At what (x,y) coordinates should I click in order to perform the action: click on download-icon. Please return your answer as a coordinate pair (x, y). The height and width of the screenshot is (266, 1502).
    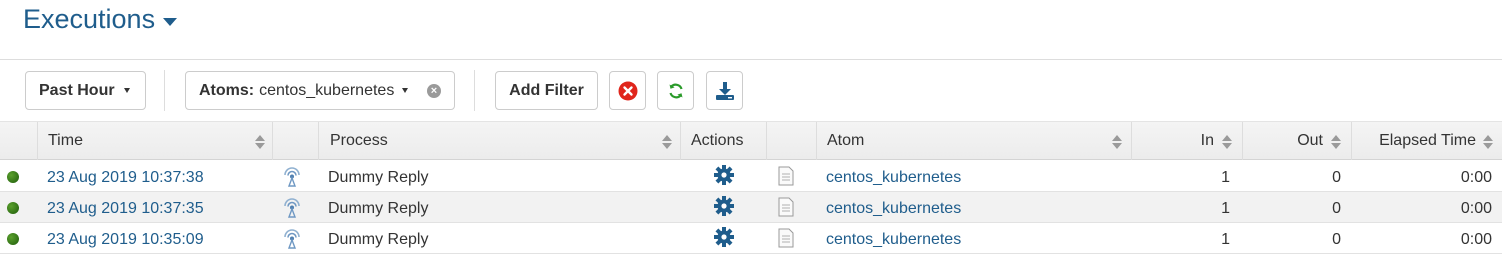
    Looking at the image, I should click on (724, 90).